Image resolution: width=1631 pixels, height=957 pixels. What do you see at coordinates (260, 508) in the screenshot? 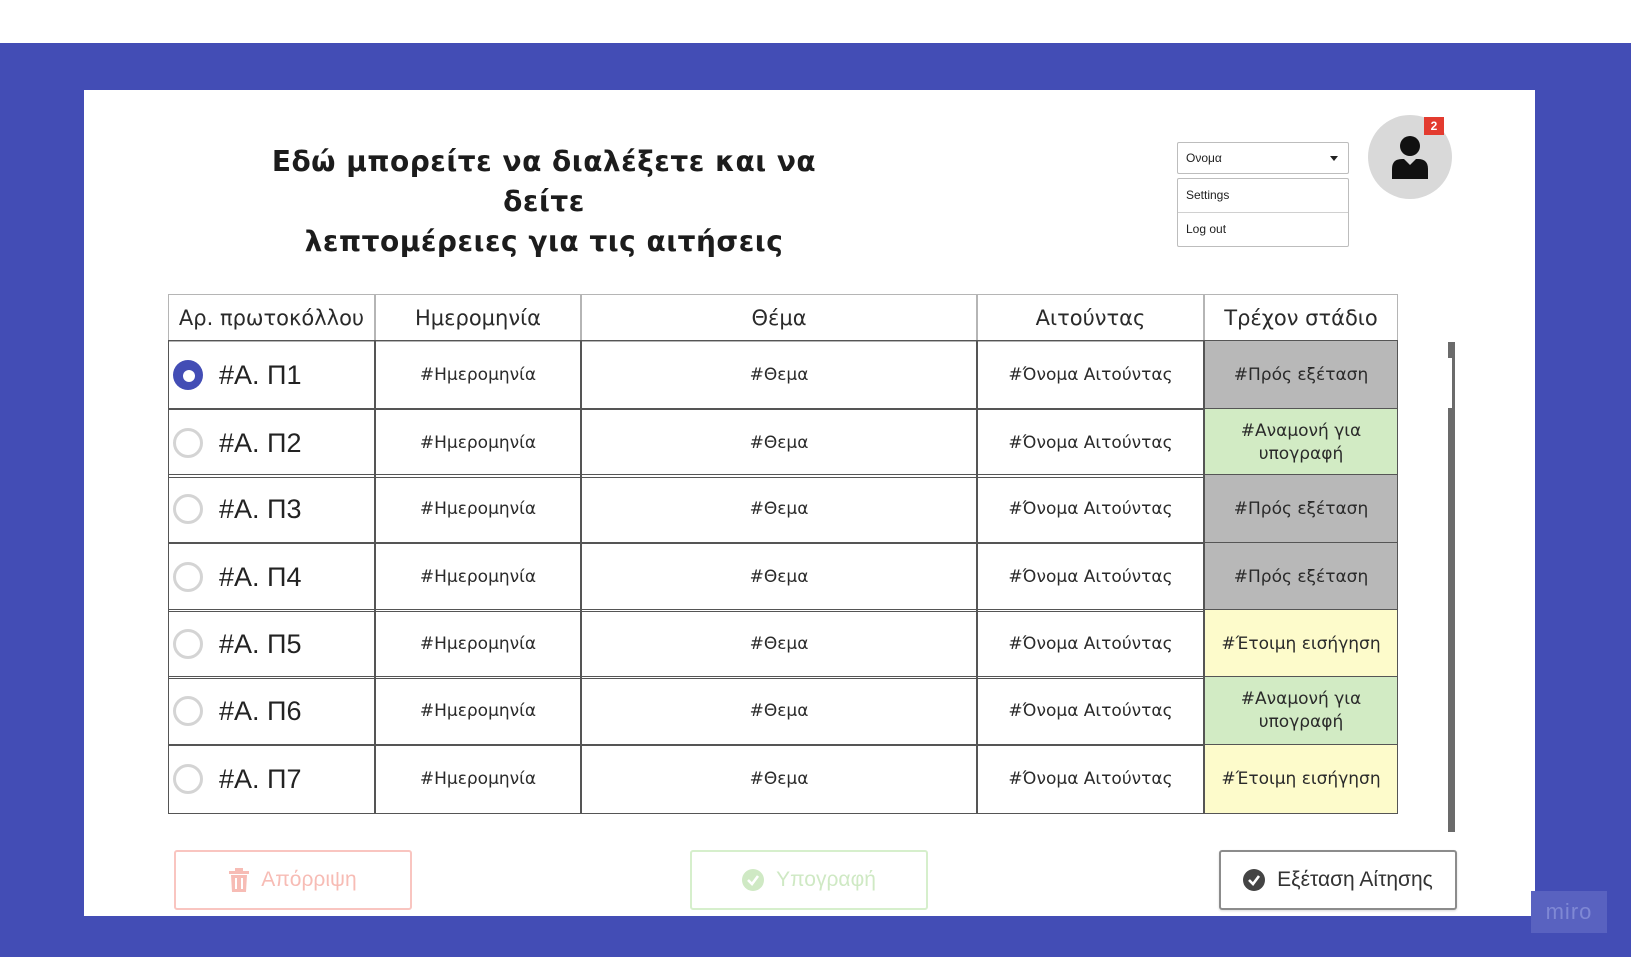
I see `protocol-number: #Α. Π3` at bounding box center [260, 508].